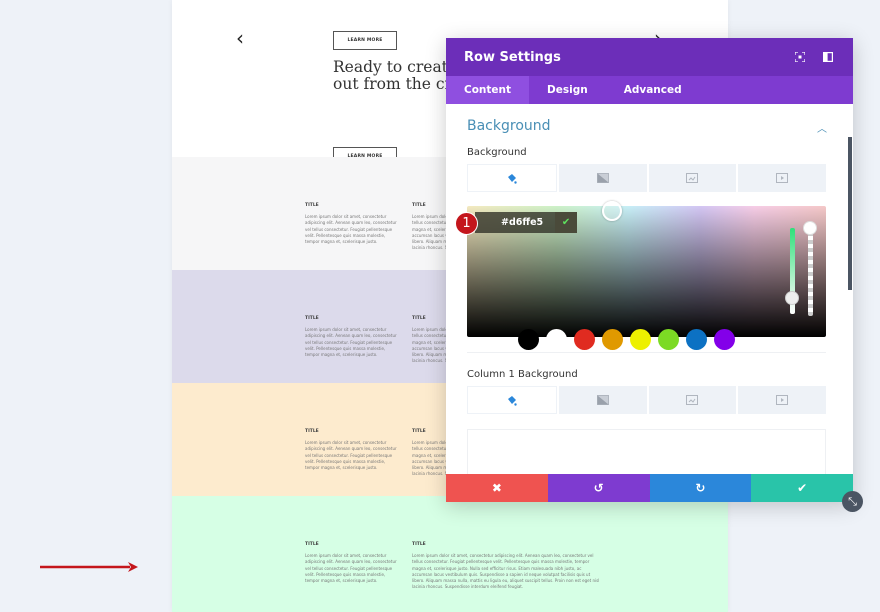 The image size is (880, 612). I want to click on sidebar-layout-icon, so click(828, 57).